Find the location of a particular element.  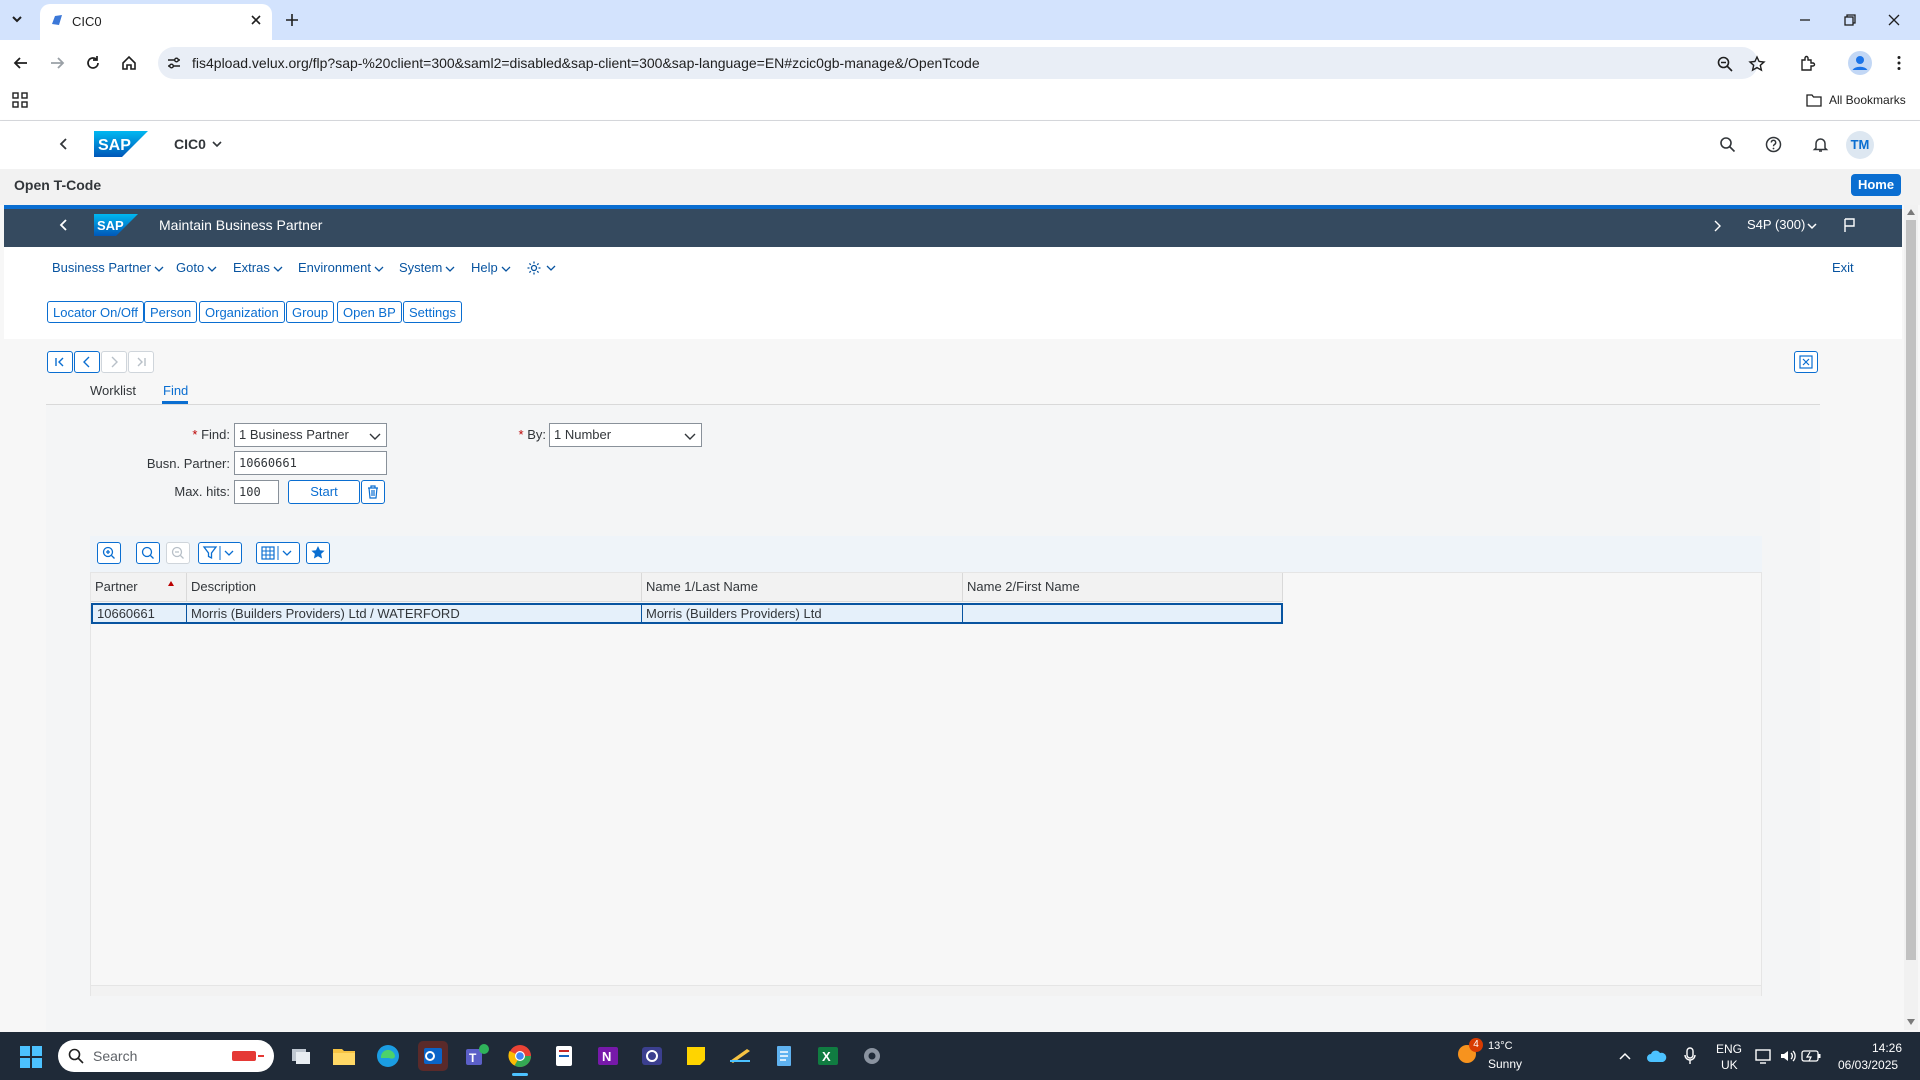

user-avatar: TM is located at coordinates (1860, 145).